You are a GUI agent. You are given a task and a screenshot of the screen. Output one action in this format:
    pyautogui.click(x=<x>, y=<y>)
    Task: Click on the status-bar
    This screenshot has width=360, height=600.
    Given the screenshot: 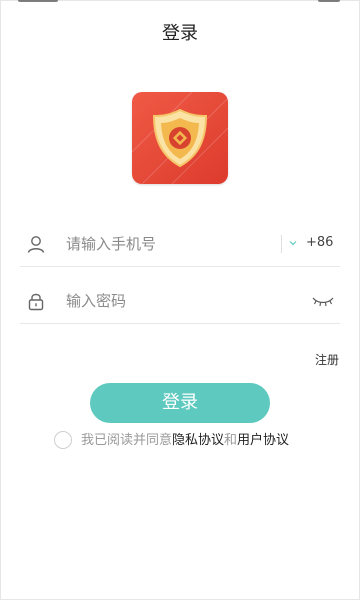 What is the action you would take?
    pyautogui.click(x=180, y=3)
    